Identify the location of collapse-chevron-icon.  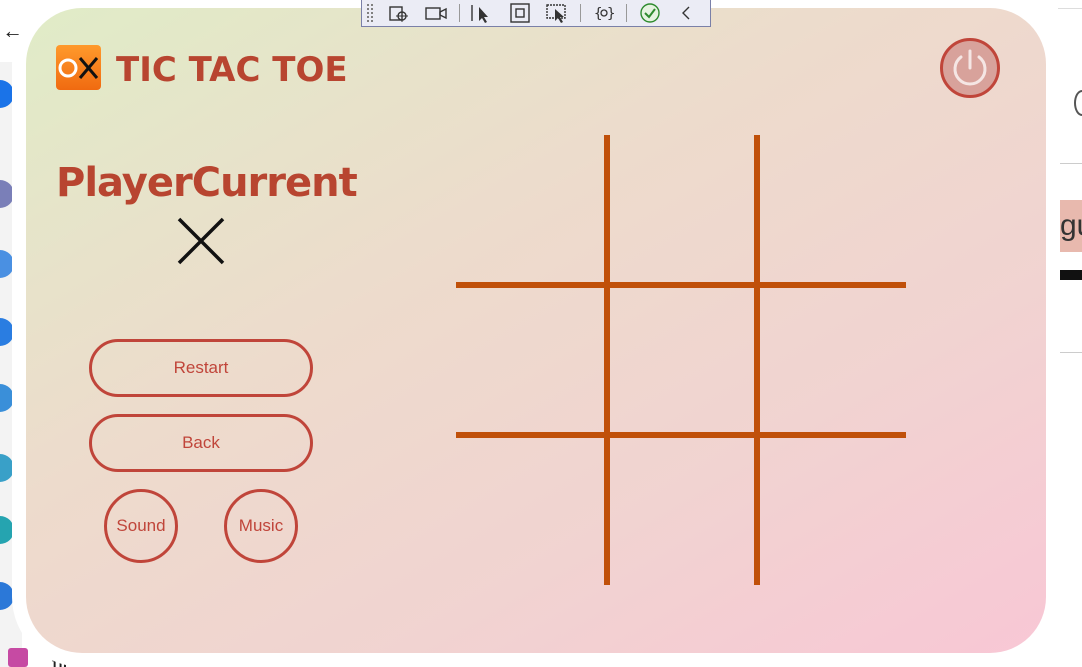
(686, 13).